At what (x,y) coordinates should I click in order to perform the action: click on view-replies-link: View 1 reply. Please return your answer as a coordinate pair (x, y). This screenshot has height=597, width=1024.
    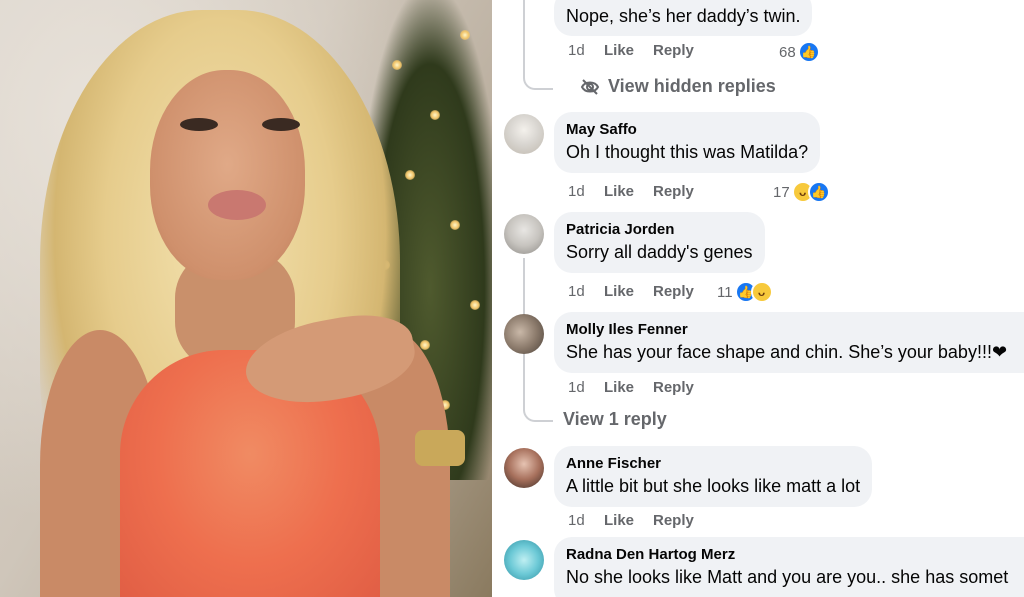
    Looking at the image, I should click on (615, 419).